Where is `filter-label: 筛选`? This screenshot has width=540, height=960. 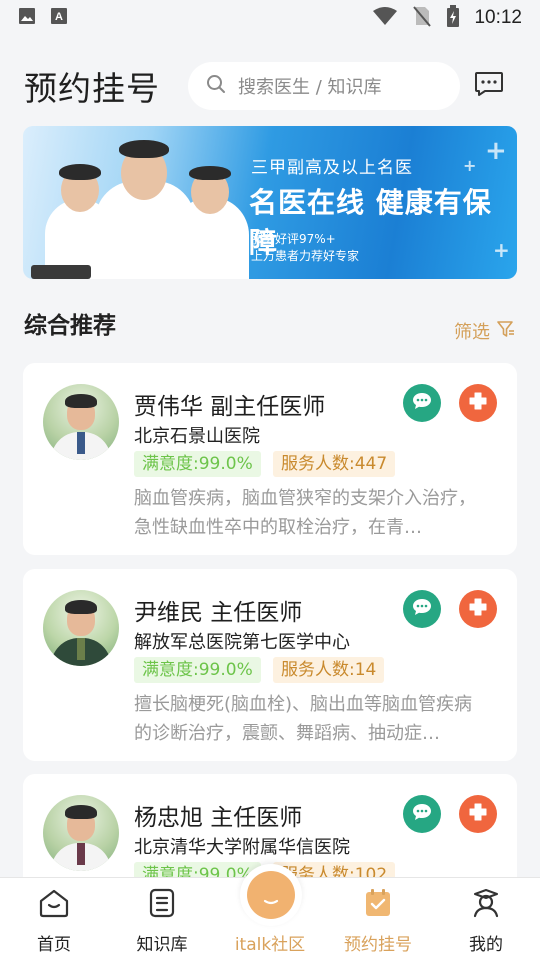 filter-label: 筛选 is located at coordinates (472, 332).